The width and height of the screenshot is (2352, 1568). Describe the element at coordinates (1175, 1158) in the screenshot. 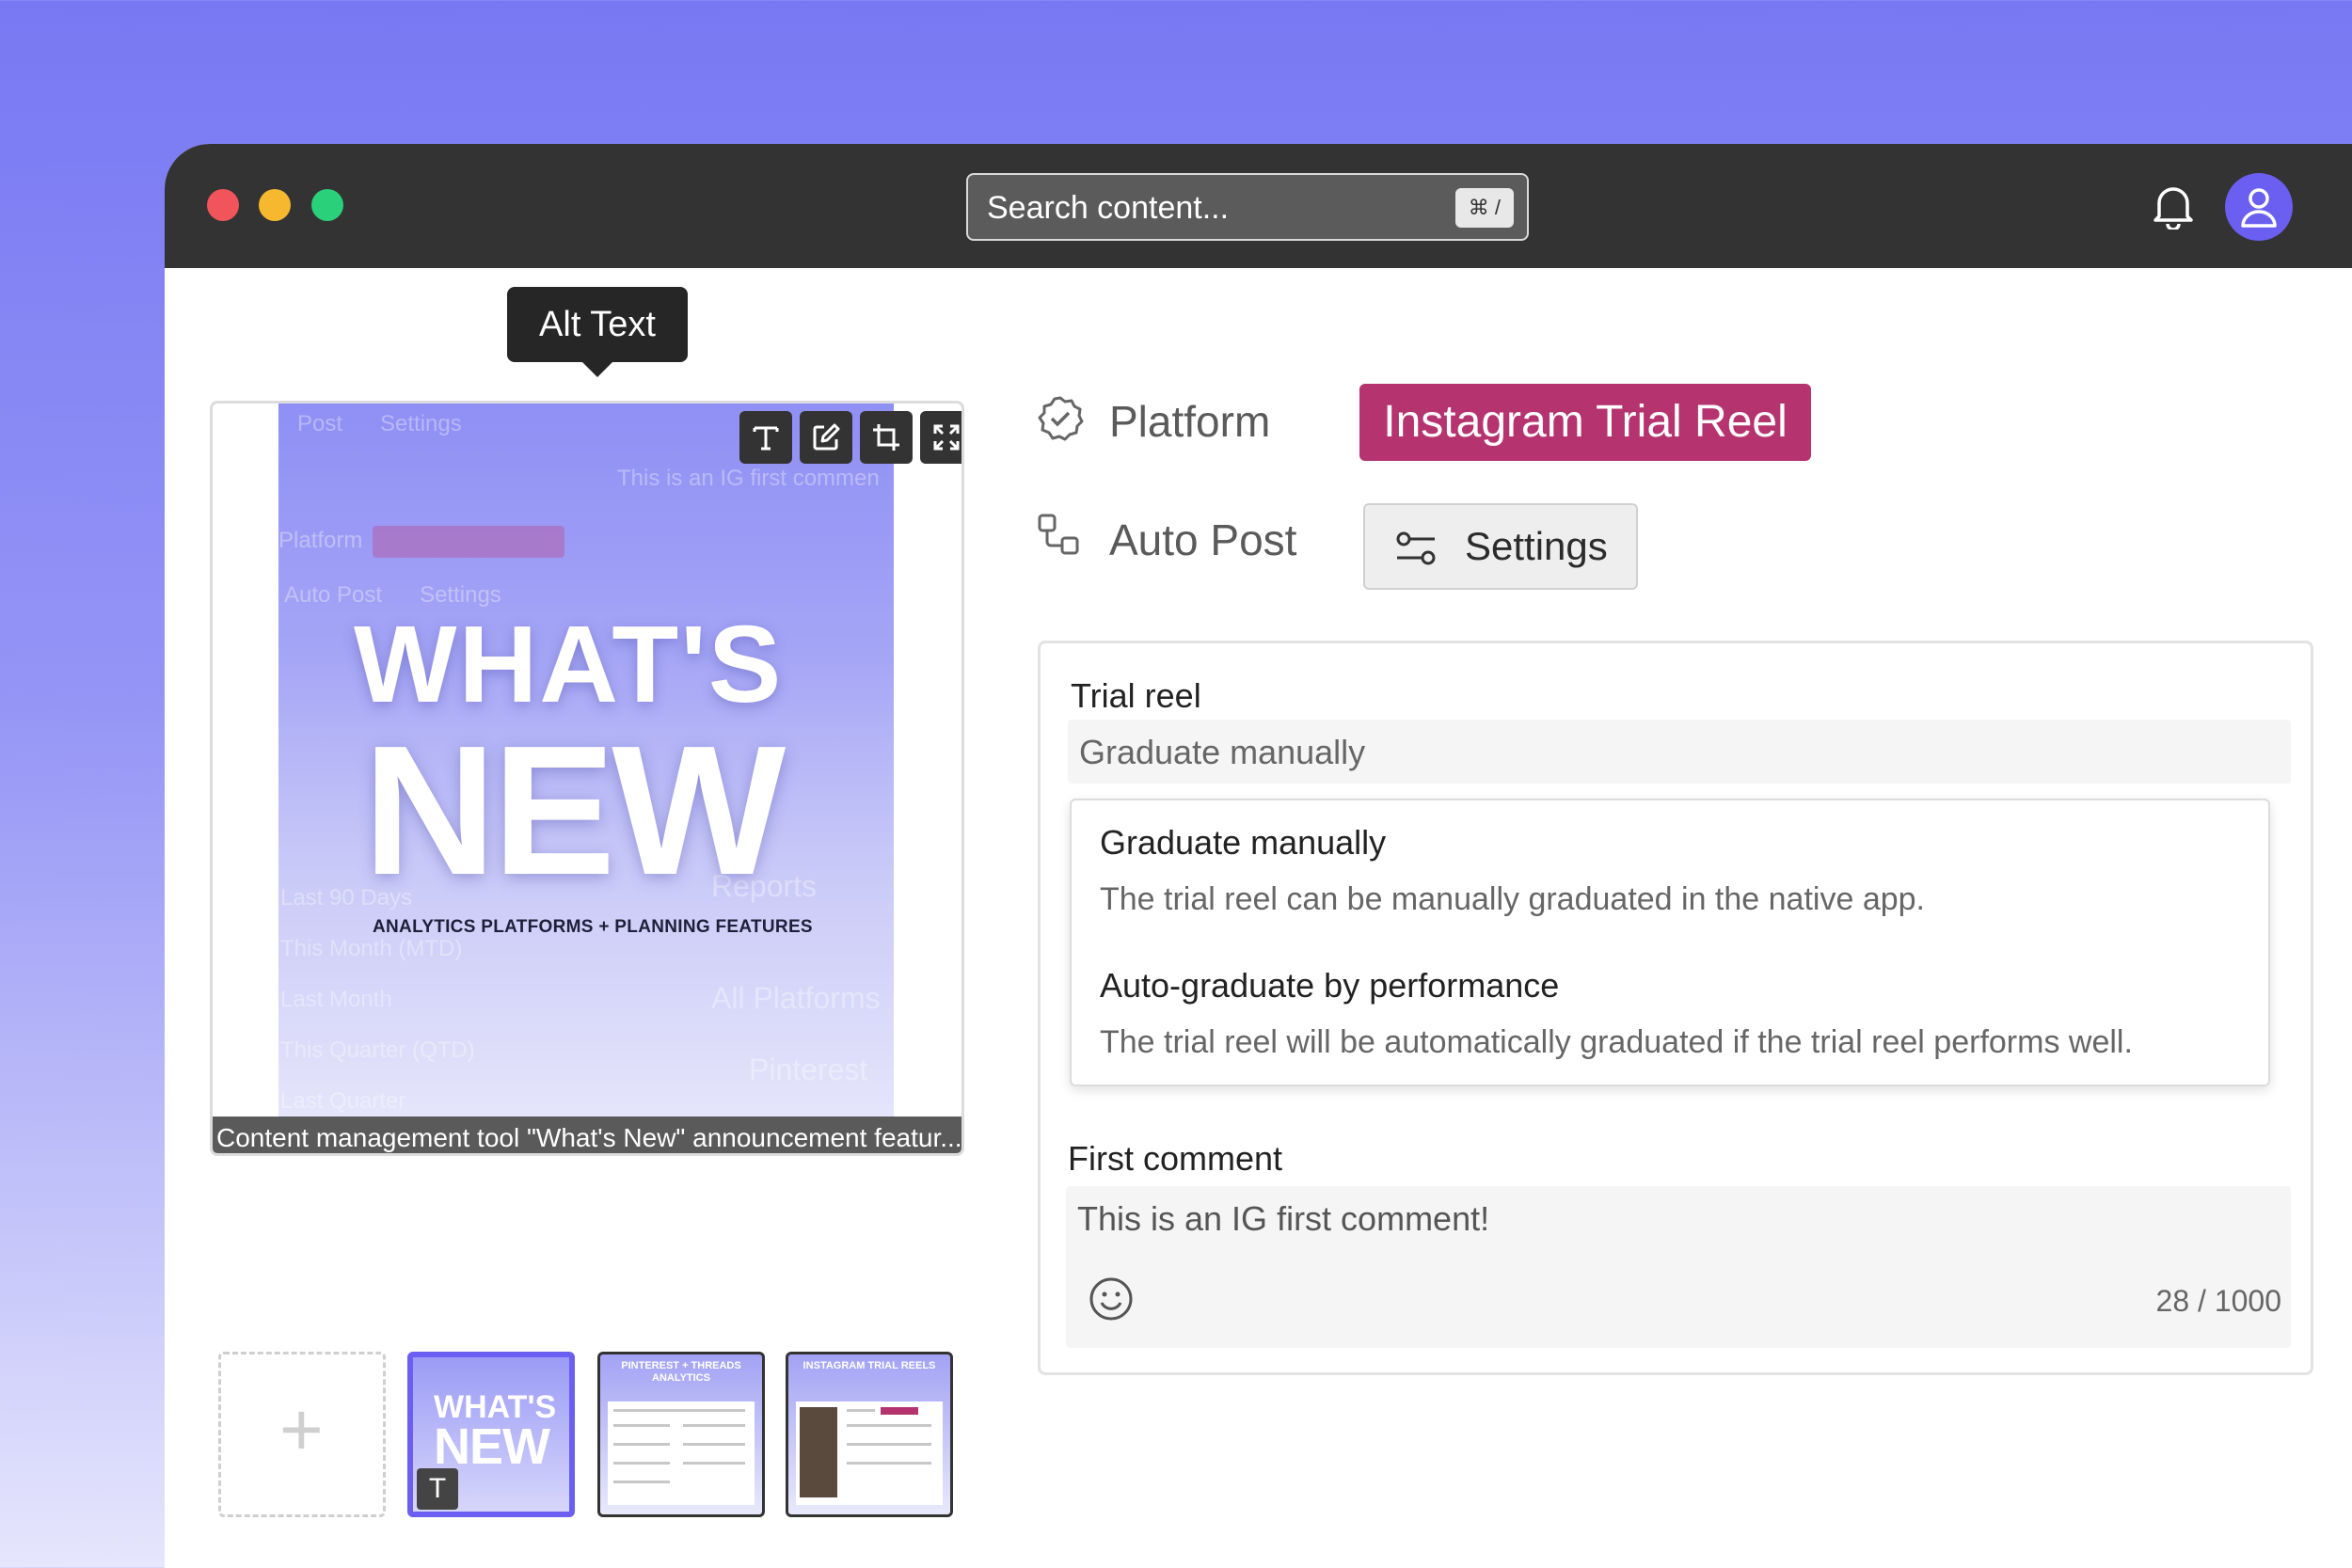

I see `first-comment-label: First comment` at that location.